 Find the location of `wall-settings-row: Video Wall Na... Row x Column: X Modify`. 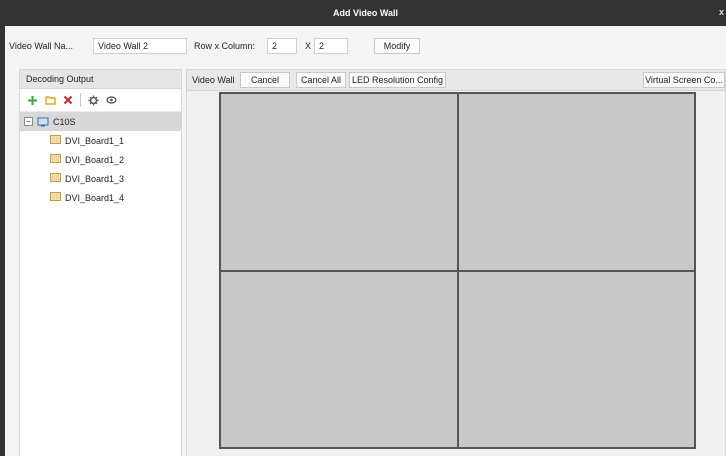

wall-settings-row: Video Wall Na... Row x Column: X Modify is located at coordinates (365, 47).